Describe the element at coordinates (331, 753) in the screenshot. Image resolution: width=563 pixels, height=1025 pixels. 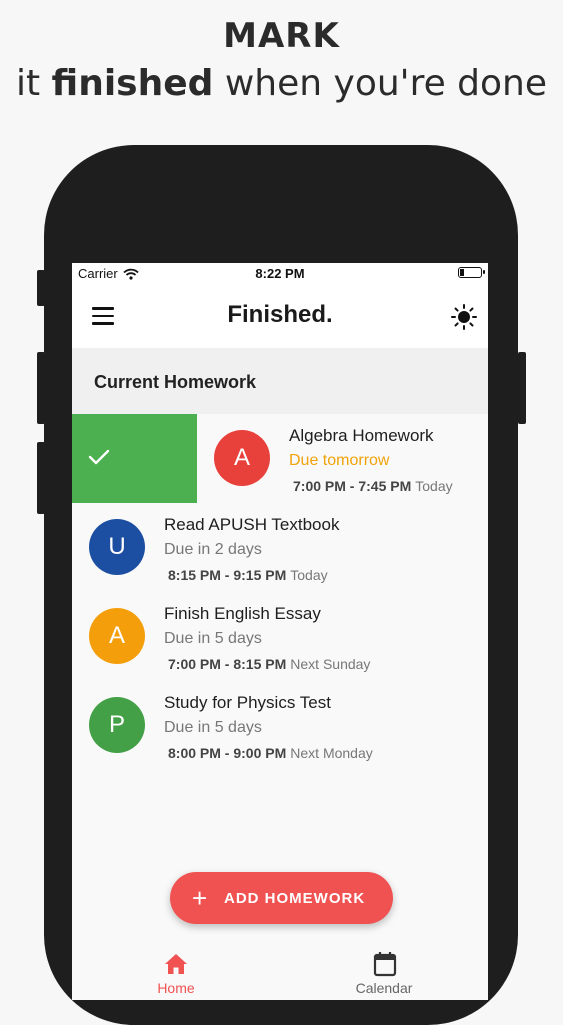
I see `homework-day: Next Monday` at that location.